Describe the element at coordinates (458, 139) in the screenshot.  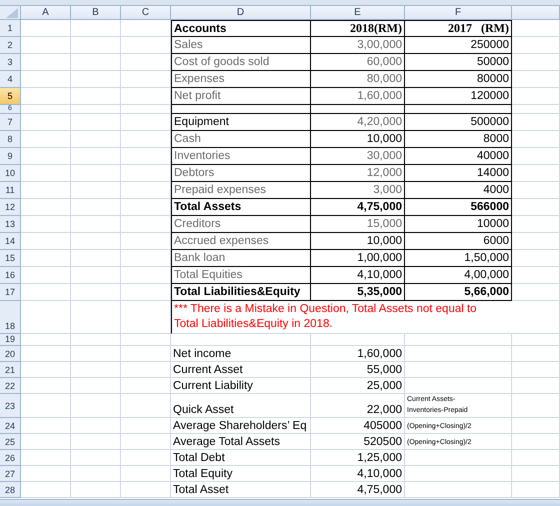
I see `table-cell: 8000` at that location.